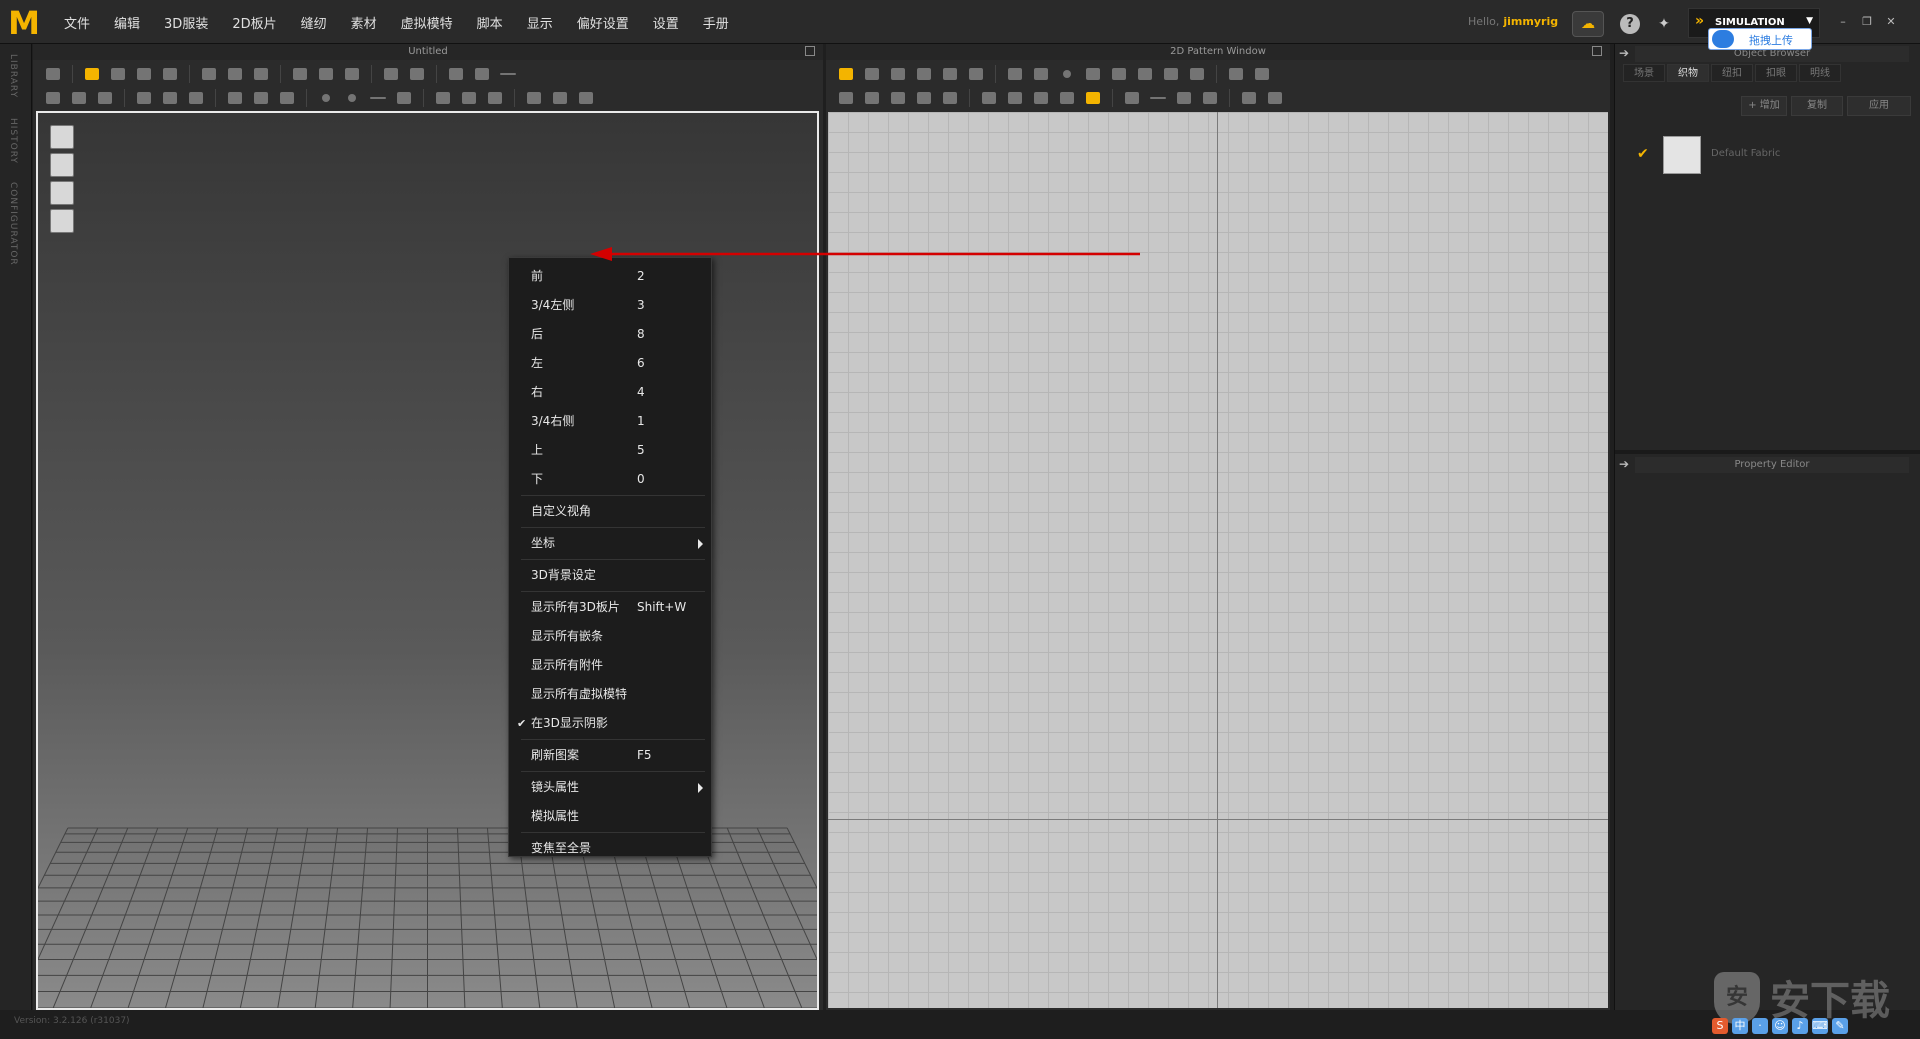 This screenshot has width=1920, height=1039. What do you see at coordinates (976, 74) in the screenshot?
I see `2d-segment-icon` at bounding box center [976, 74].